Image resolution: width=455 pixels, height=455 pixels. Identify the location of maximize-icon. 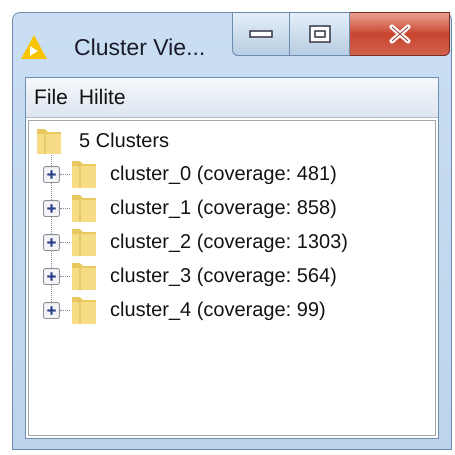
(319, 34).